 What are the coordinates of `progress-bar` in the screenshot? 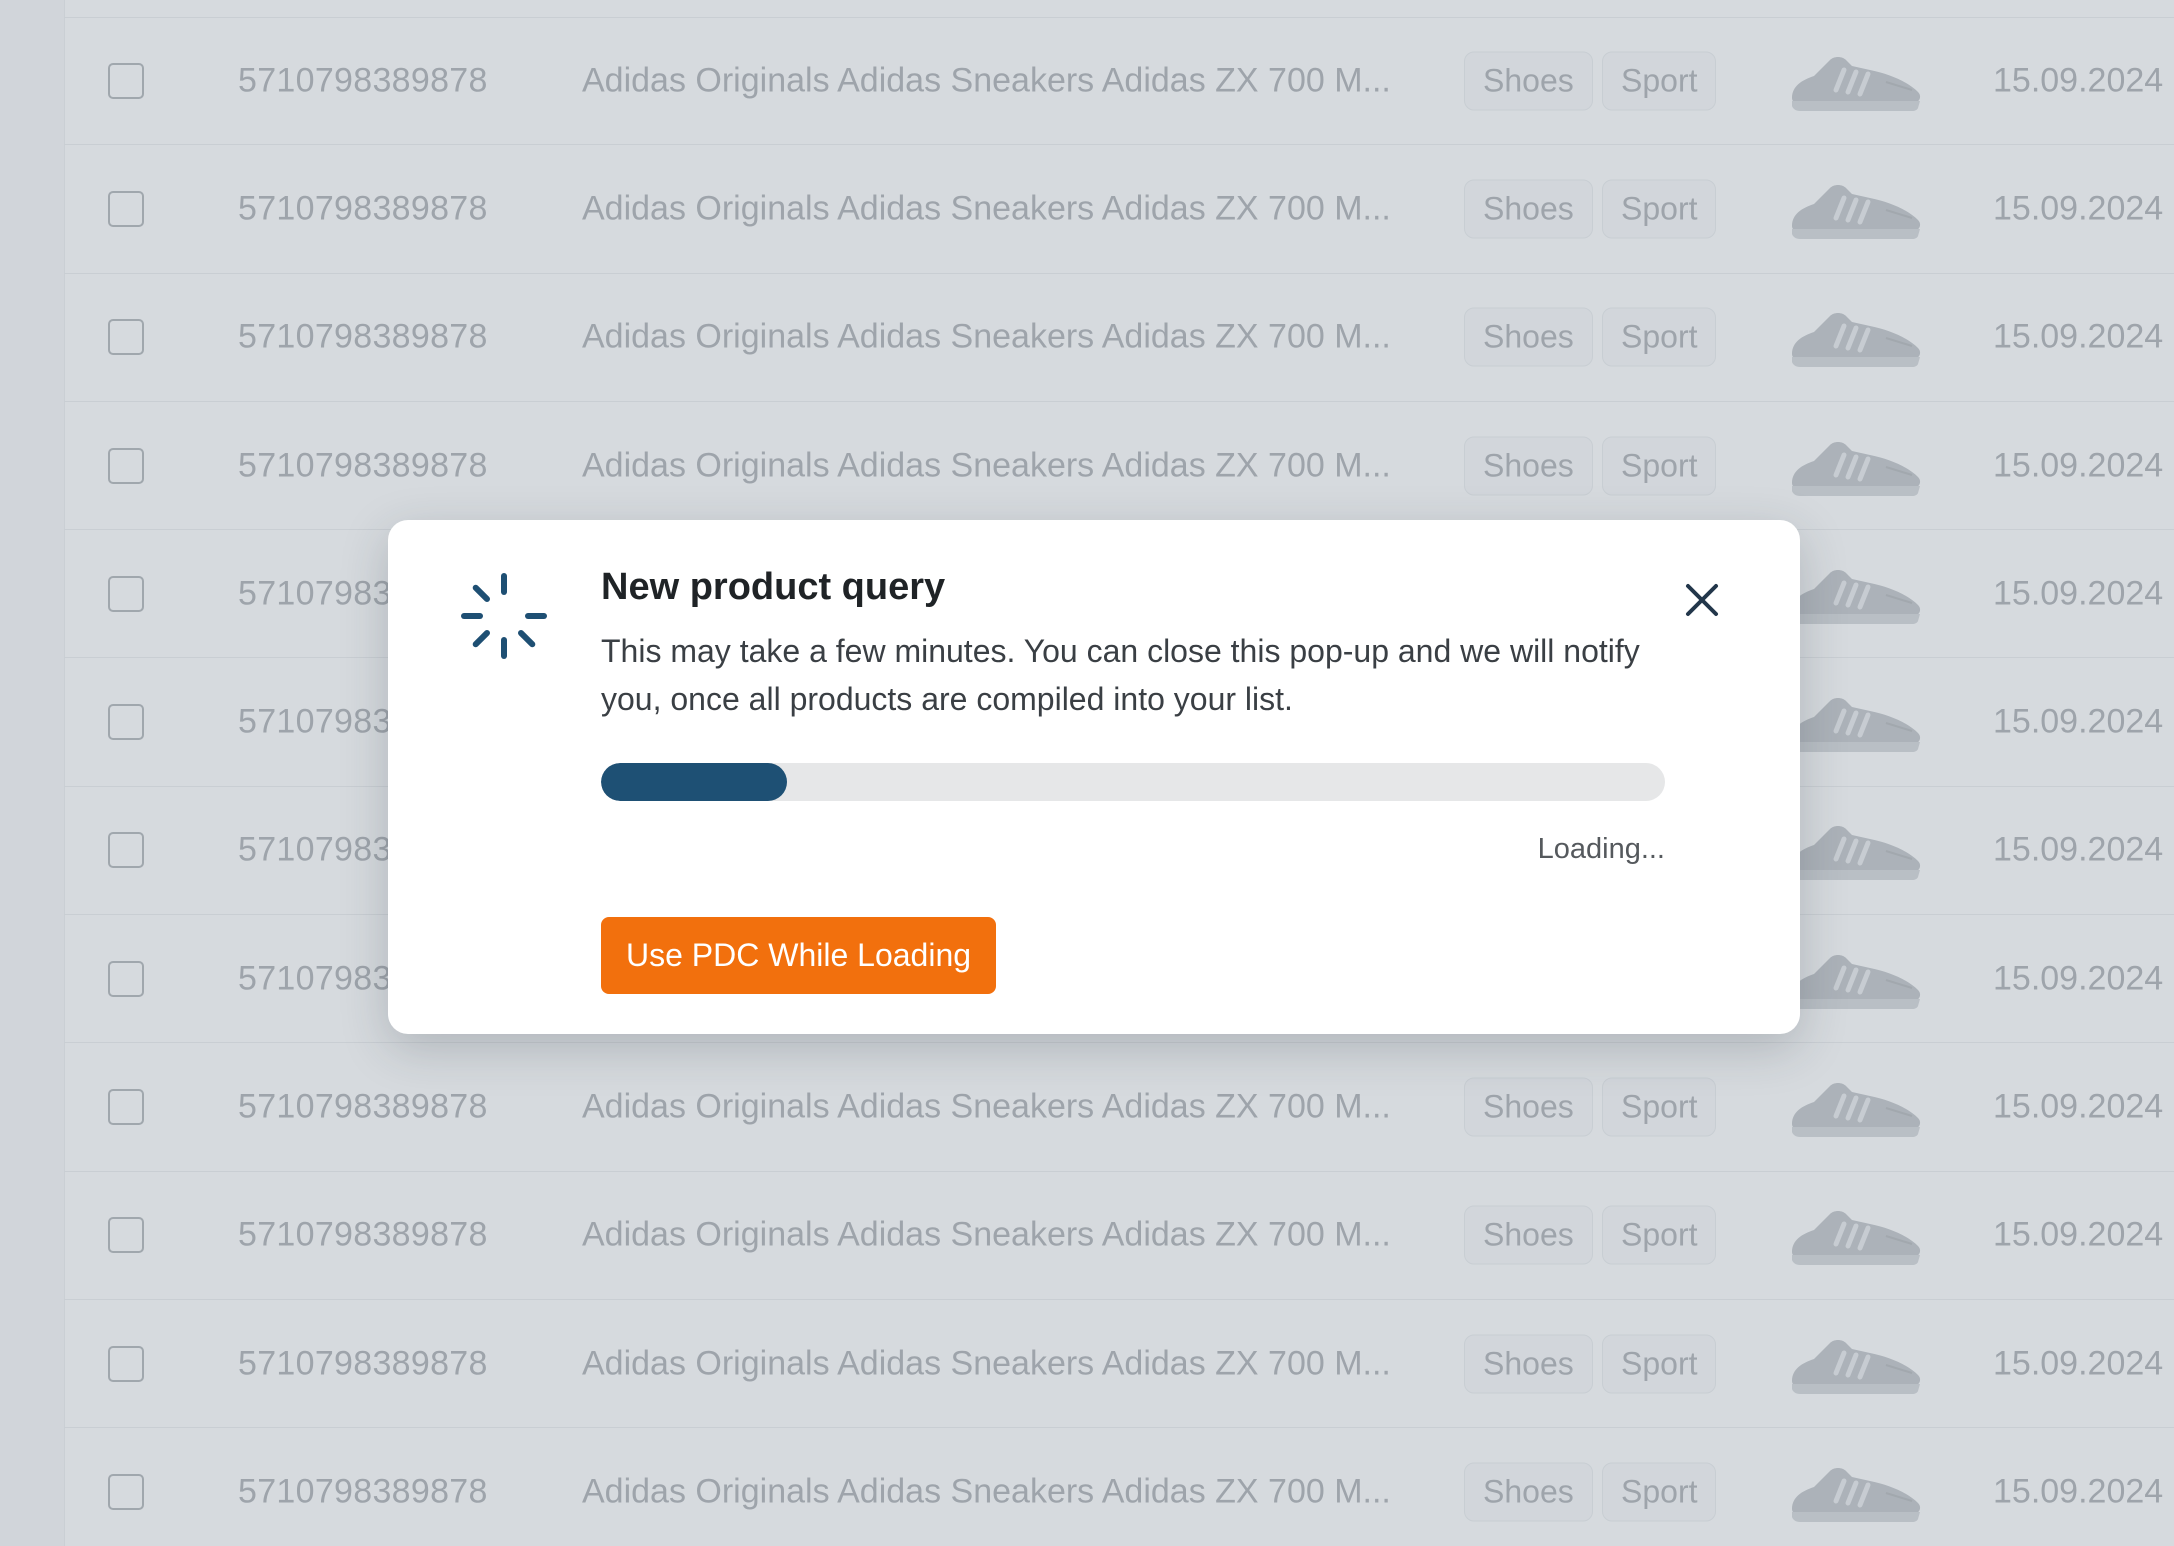 It's located at (1133, 782).